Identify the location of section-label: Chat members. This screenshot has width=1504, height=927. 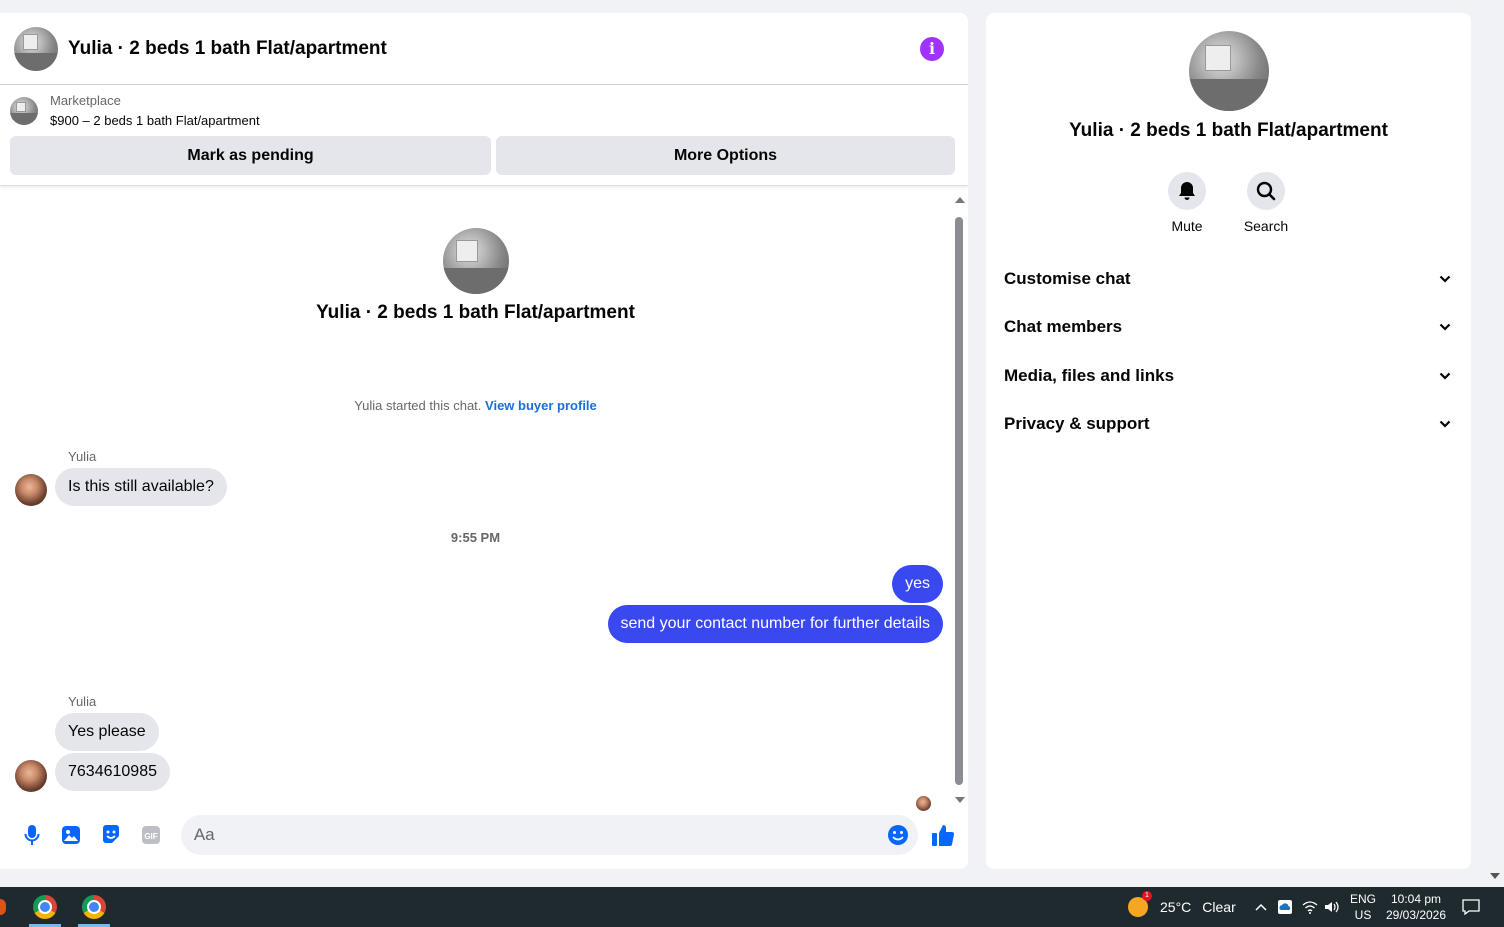
(1063, 326).